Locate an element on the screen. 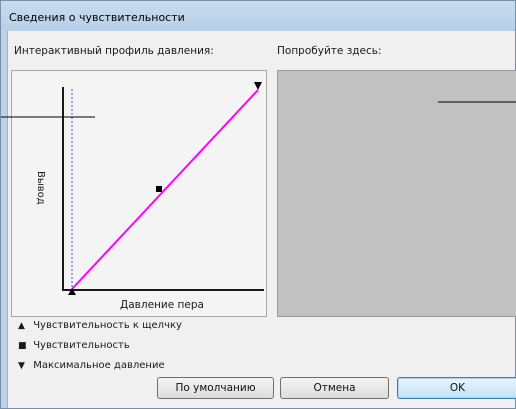  legend-item-click-sensitivity: ▲ Чувствительность к щелчку is located at coordinates (100, 325).